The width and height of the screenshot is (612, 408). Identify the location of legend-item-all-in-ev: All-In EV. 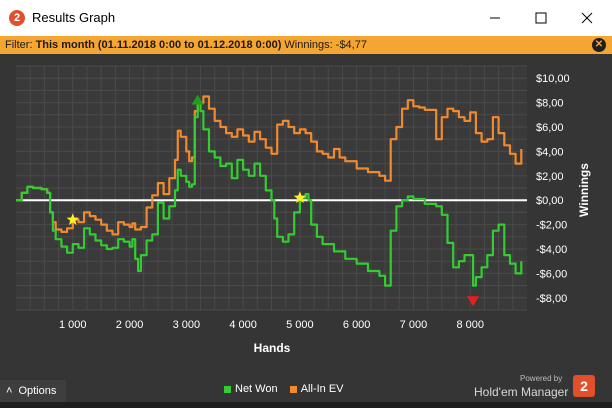
(316, 389).